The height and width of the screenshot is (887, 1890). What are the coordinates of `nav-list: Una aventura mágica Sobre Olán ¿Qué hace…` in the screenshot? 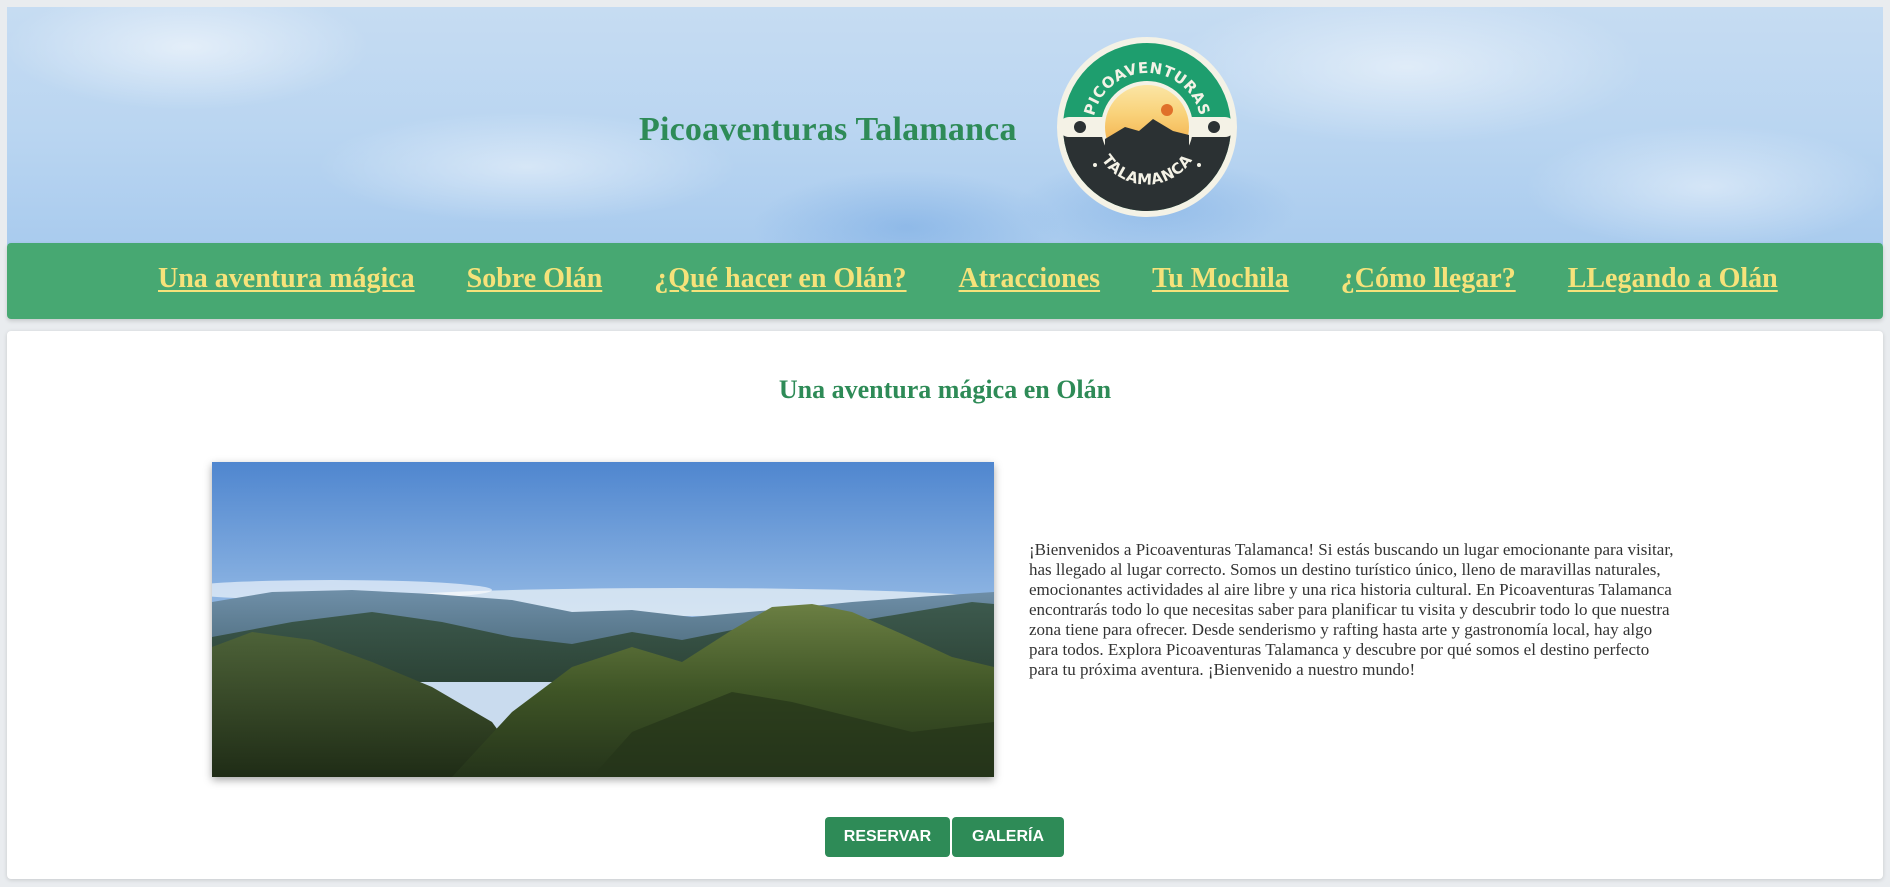 It's located at (968, 279).